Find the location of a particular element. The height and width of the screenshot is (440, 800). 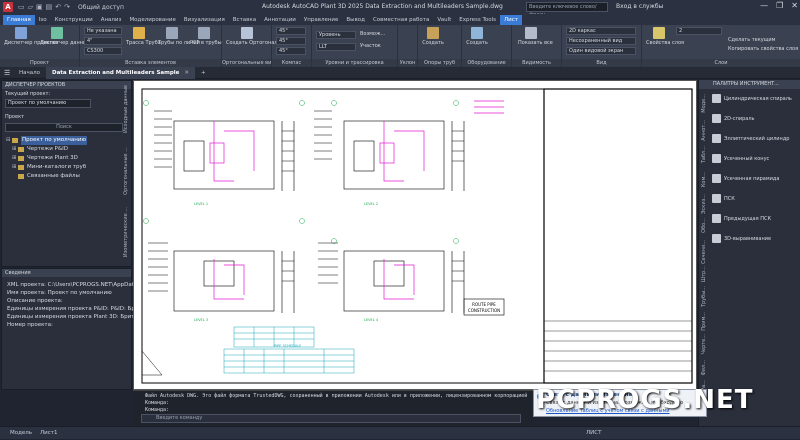

ribbon-tab-express-tools: Express Tools is located at coordinates (477, 20).